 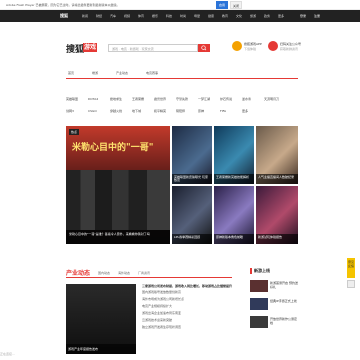 I want to click on subnav-item: 逆水寒, so click(x=246, y=99).